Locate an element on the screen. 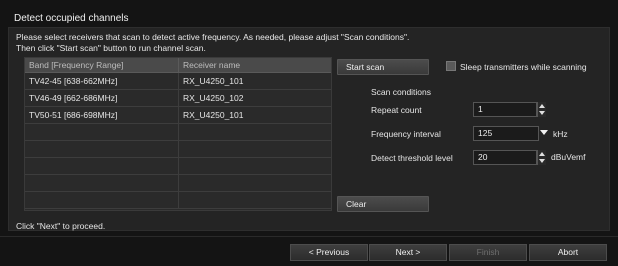 Image resolution: width=618 pixels, height=266 pixels. footer-divider is located at coordinates (309, 236).